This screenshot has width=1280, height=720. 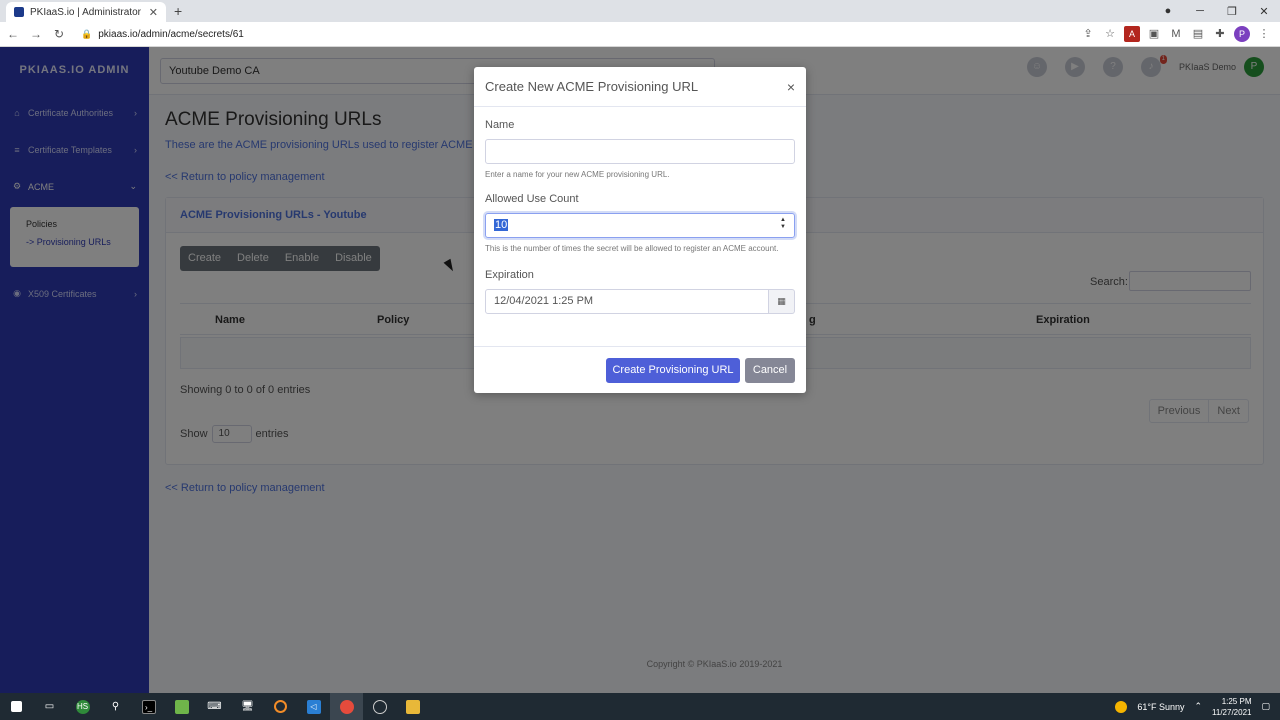 I want to click on back-icon: ←, so click(x=13, y=34).